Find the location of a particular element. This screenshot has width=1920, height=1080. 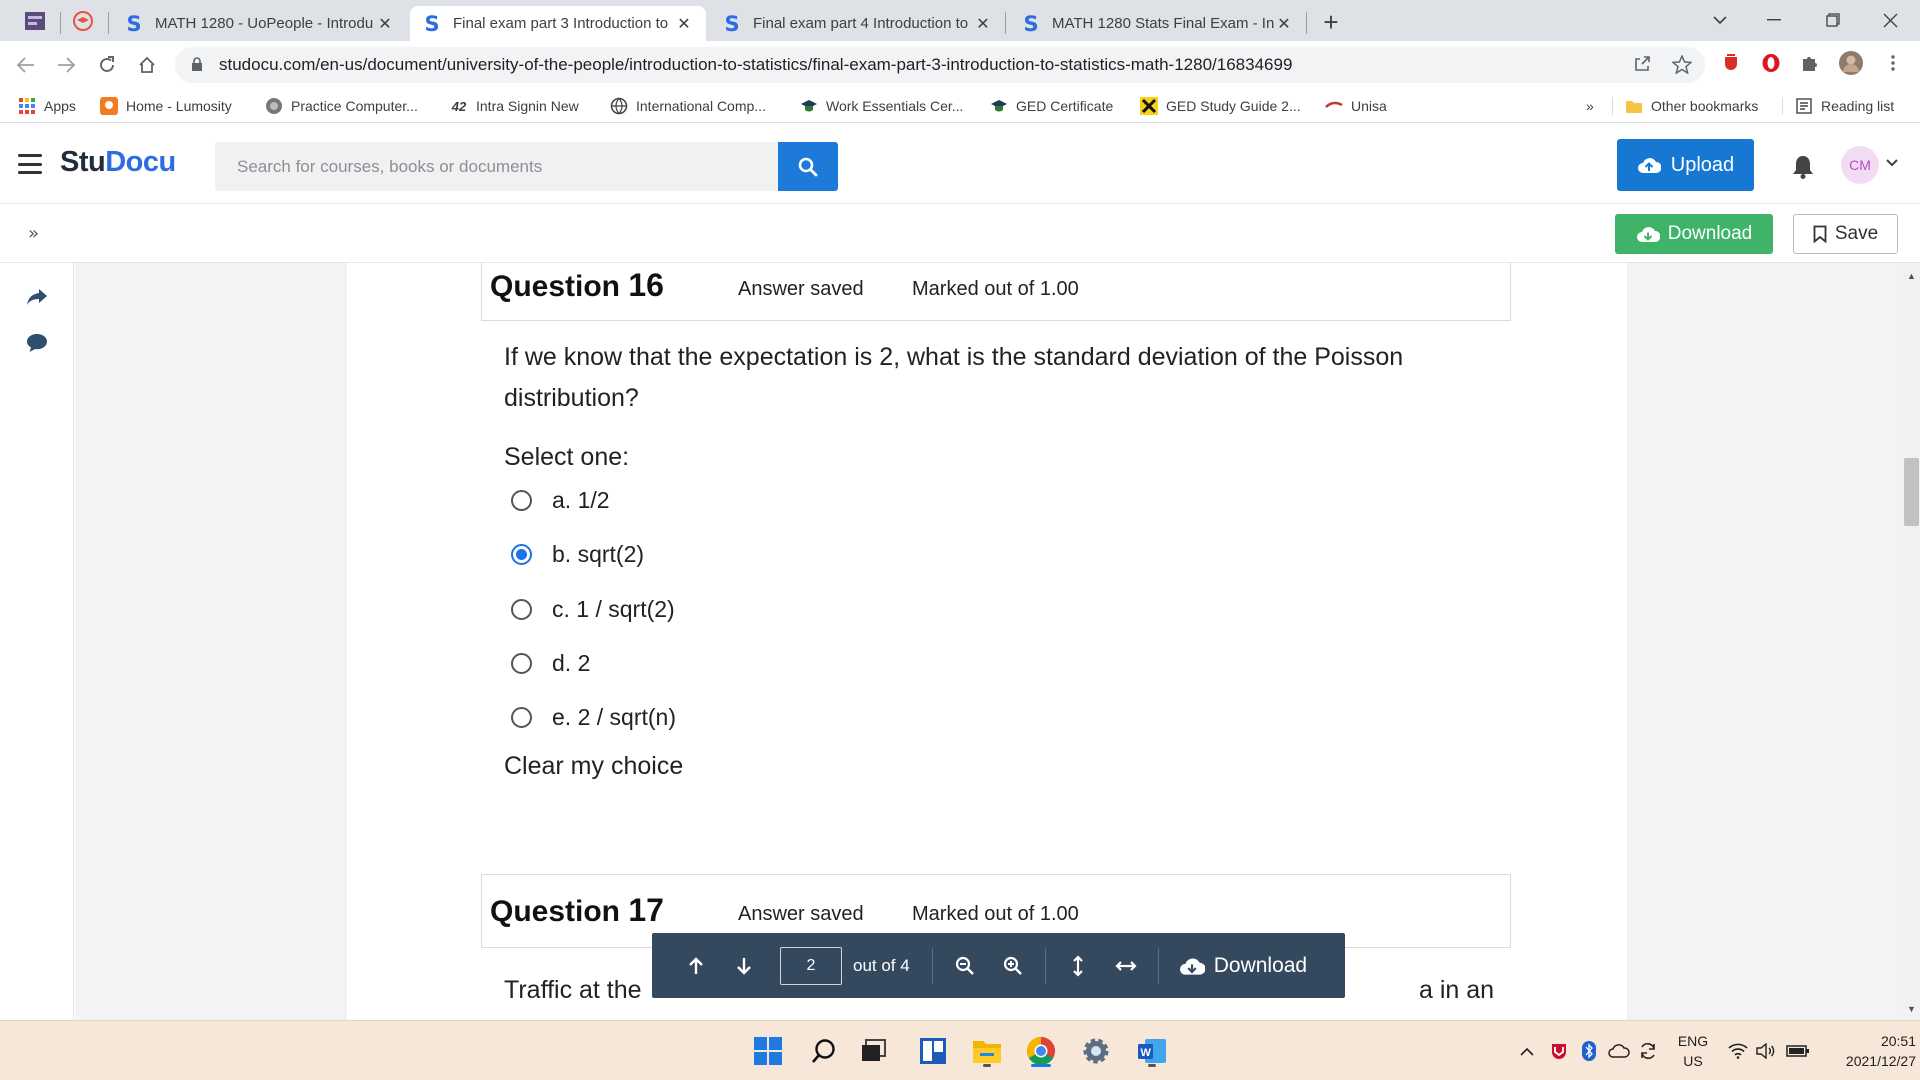

grad-cap-icon is located at coordinates (83, 21).